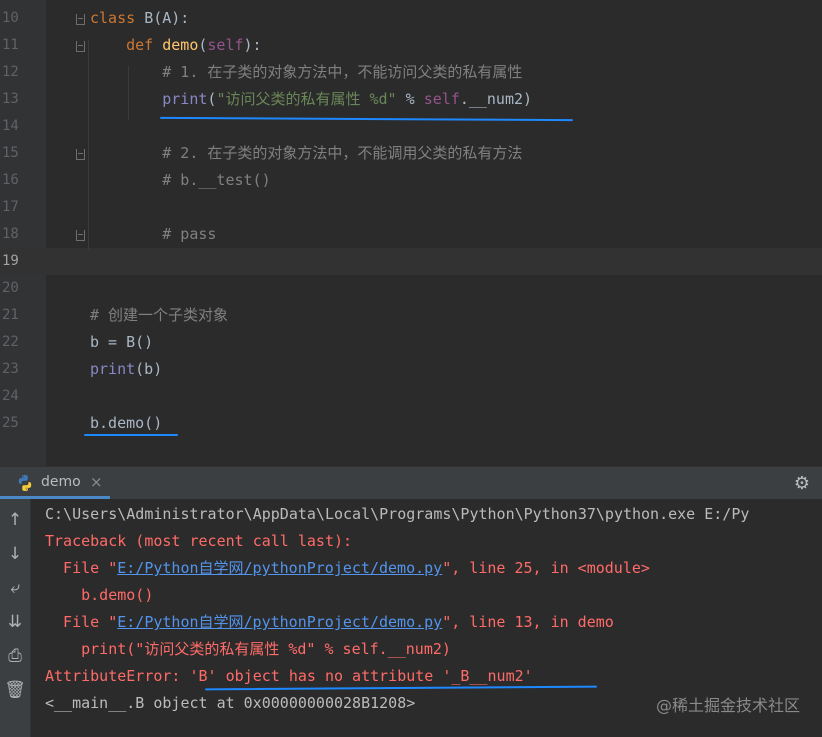 The image size is (822, 737). What do you see at coordinates (411, 207) in the screenshot?
I see `code-line: 17` at bounding box center [411, 207].